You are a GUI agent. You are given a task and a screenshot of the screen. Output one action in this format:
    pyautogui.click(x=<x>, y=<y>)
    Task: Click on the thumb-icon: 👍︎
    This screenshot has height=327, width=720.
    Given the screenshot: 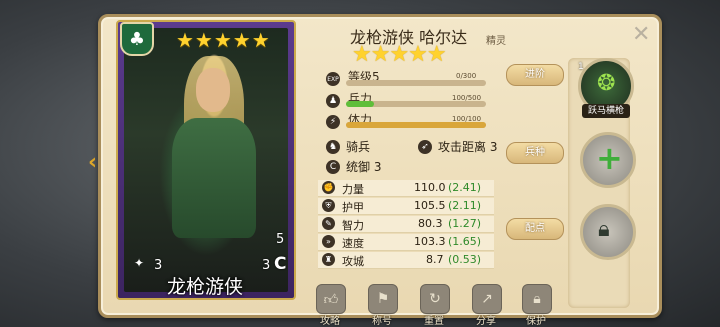 What is the action you would take?
    pyautogui.click(x=331, y=299)
    